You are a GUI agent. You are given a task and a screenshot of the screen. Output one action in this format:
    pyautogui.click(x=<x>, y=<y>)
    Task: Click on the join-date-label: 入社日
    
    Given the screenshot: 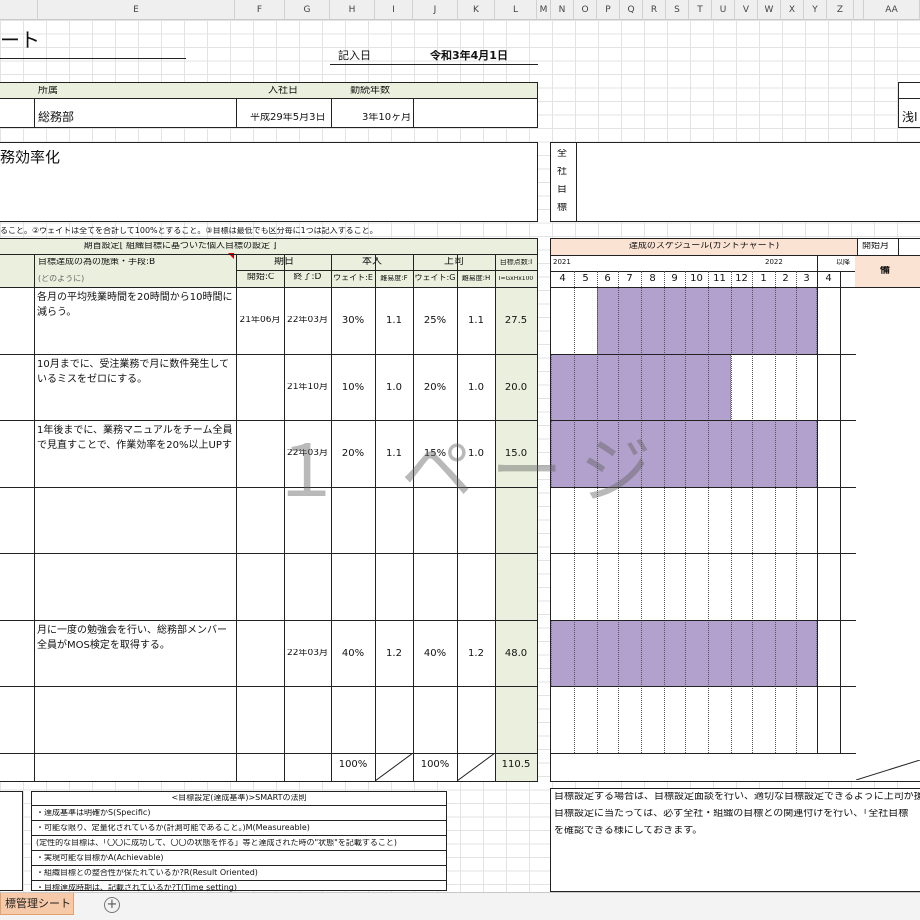 What is the action you would take?
    pyautogui.click(x=283, y=91)
    